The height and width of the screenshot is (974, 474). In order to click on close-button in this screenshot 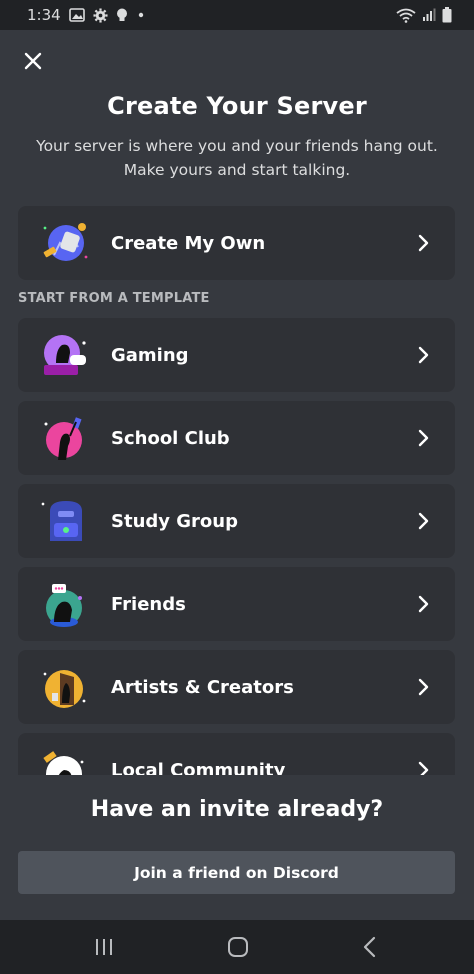, I will do `click(33, 61)`.